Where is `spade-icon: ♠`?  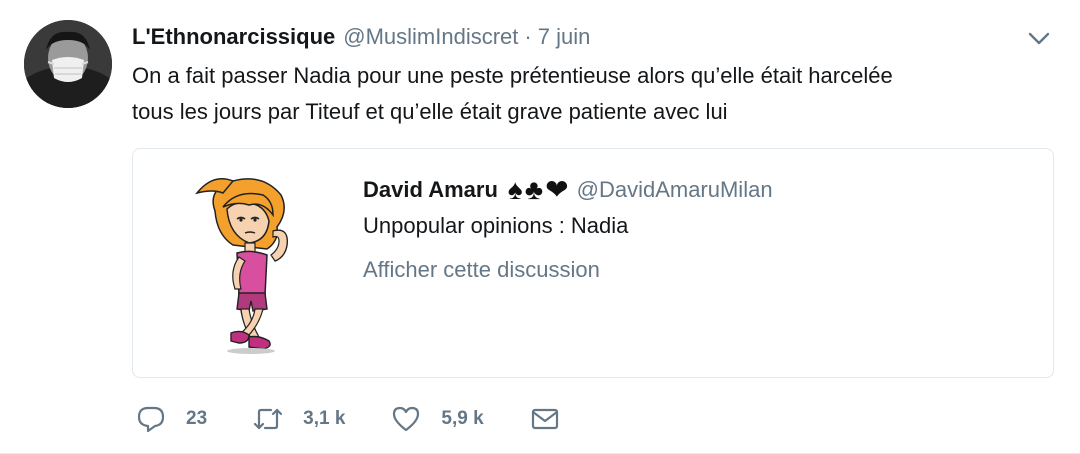
spade-icon: ♠ is located at coordinates (515, 189).